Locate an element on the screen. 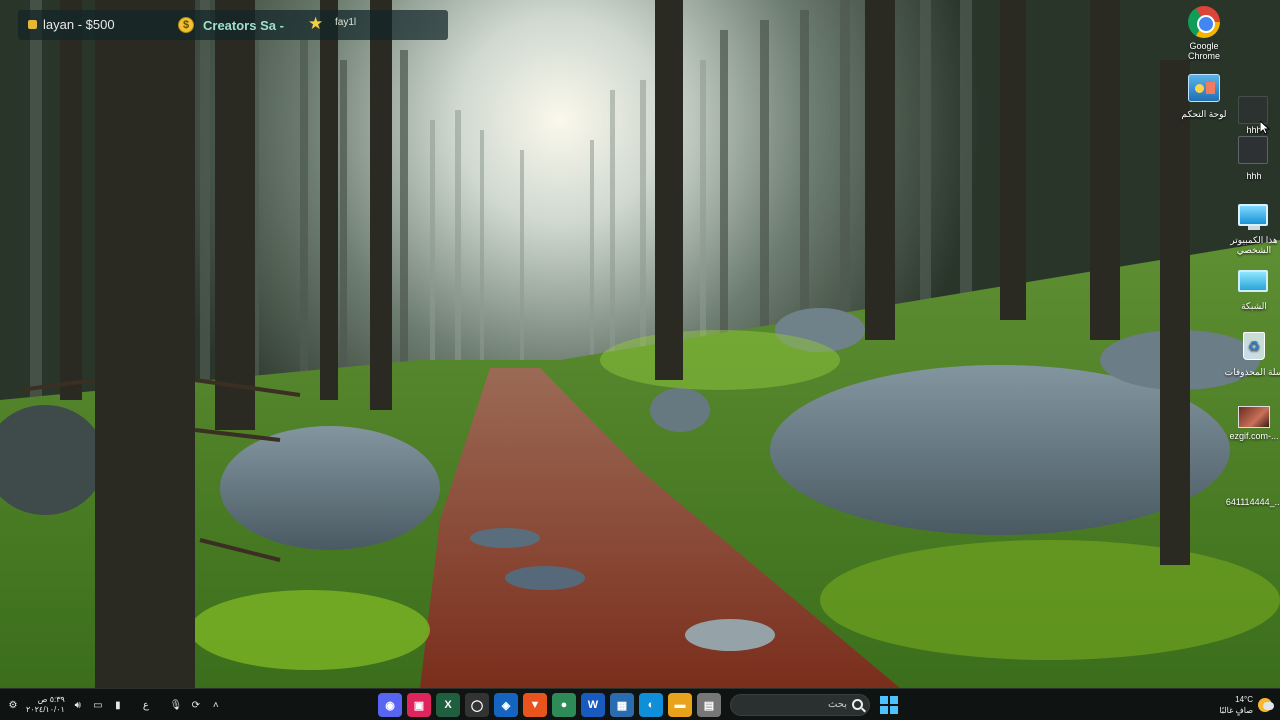  taskbar-apps: ◉ ▣ X ◯ ◈ ▼ ● W ▦ ◐ ▬ ▤ is located at coordinates (549, 705).